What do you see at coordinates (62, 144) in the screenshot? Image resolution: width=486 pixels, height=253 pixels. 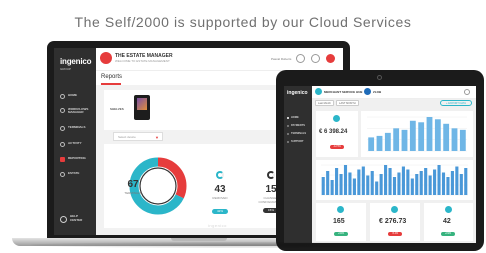 I see `activity-icon` at bounding box center [62, 144].